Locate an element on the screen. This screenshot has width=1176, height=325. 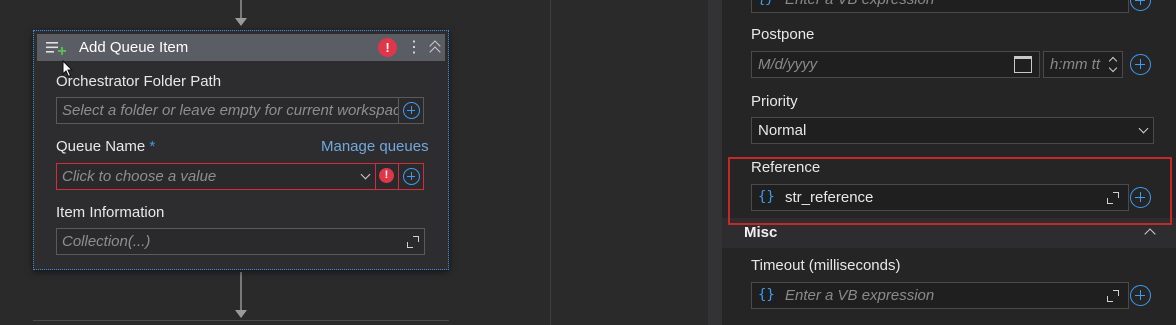
top-expression-field: {} Enter a VB expression is located at coordinates (940, 6).